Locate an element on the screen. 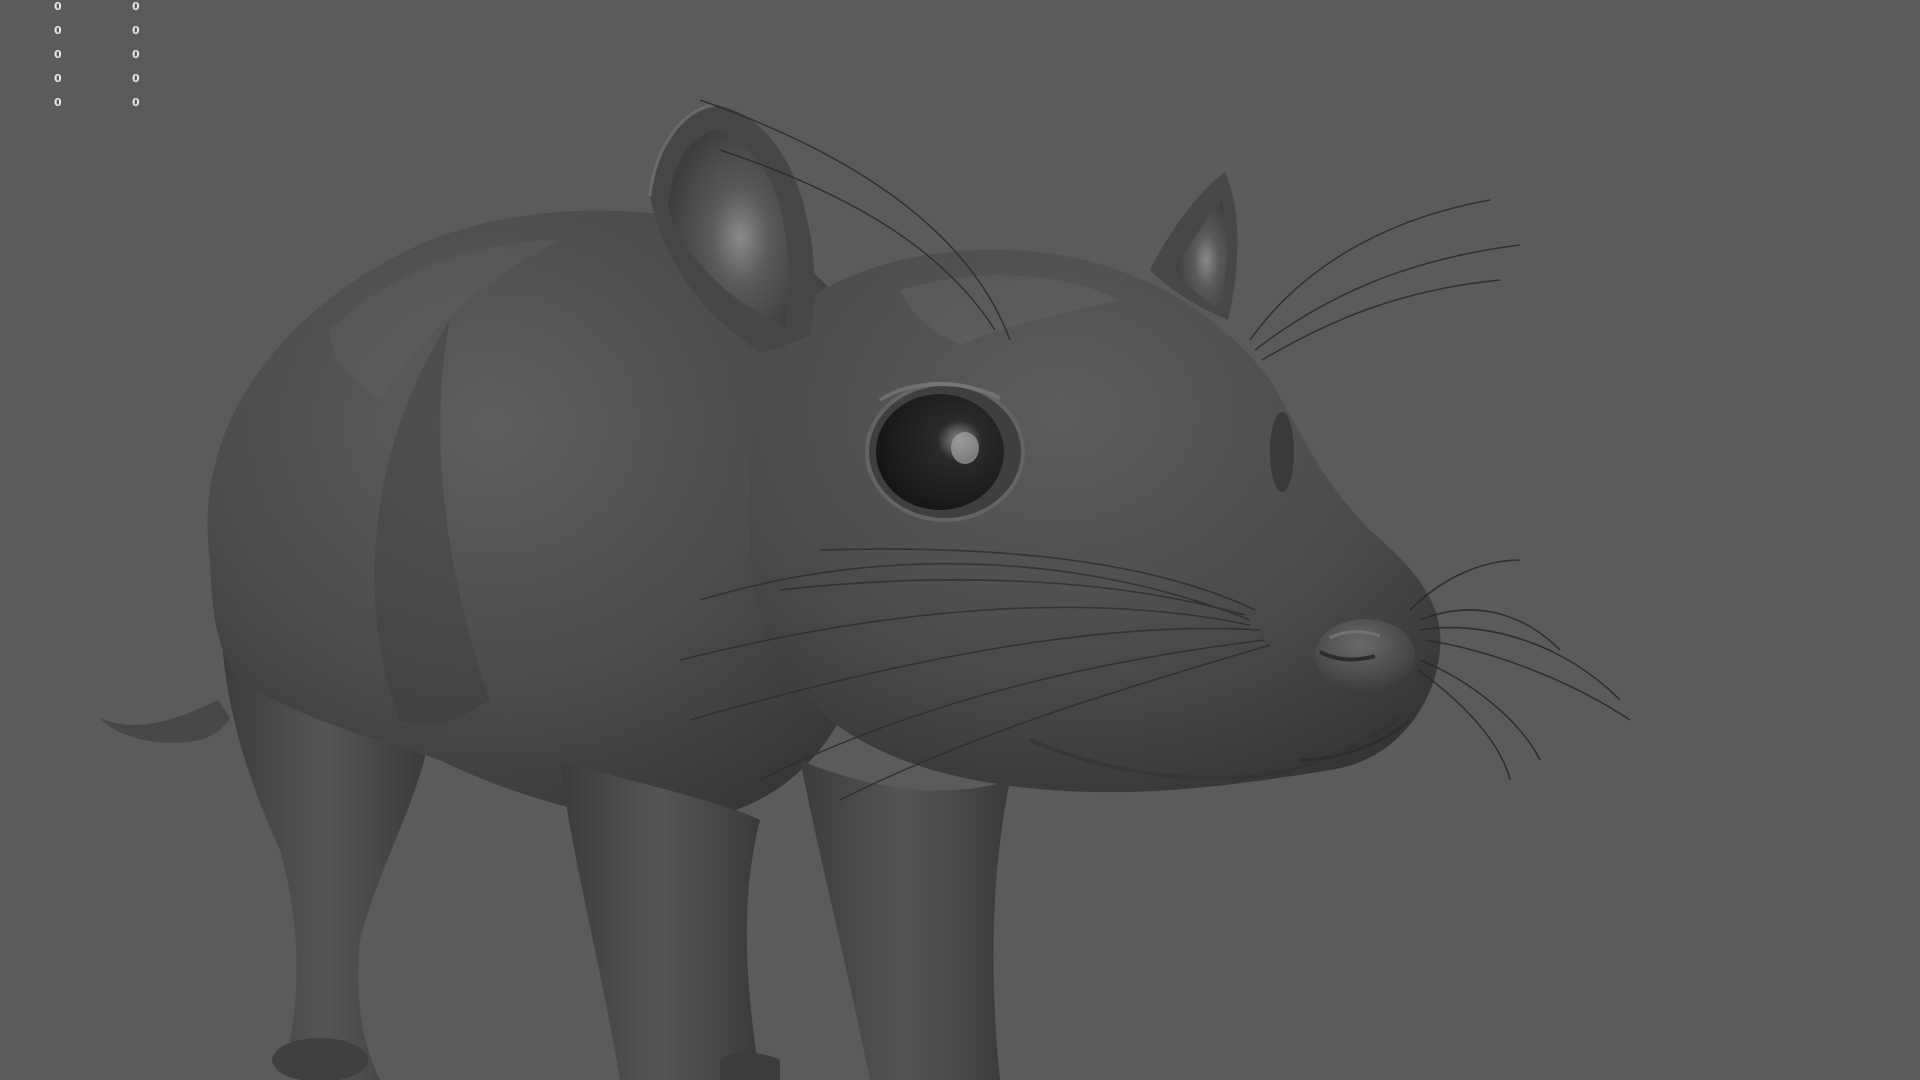 The height and width of the screenshot is (1080, 1920). tail is located at coordinates (165, 721).